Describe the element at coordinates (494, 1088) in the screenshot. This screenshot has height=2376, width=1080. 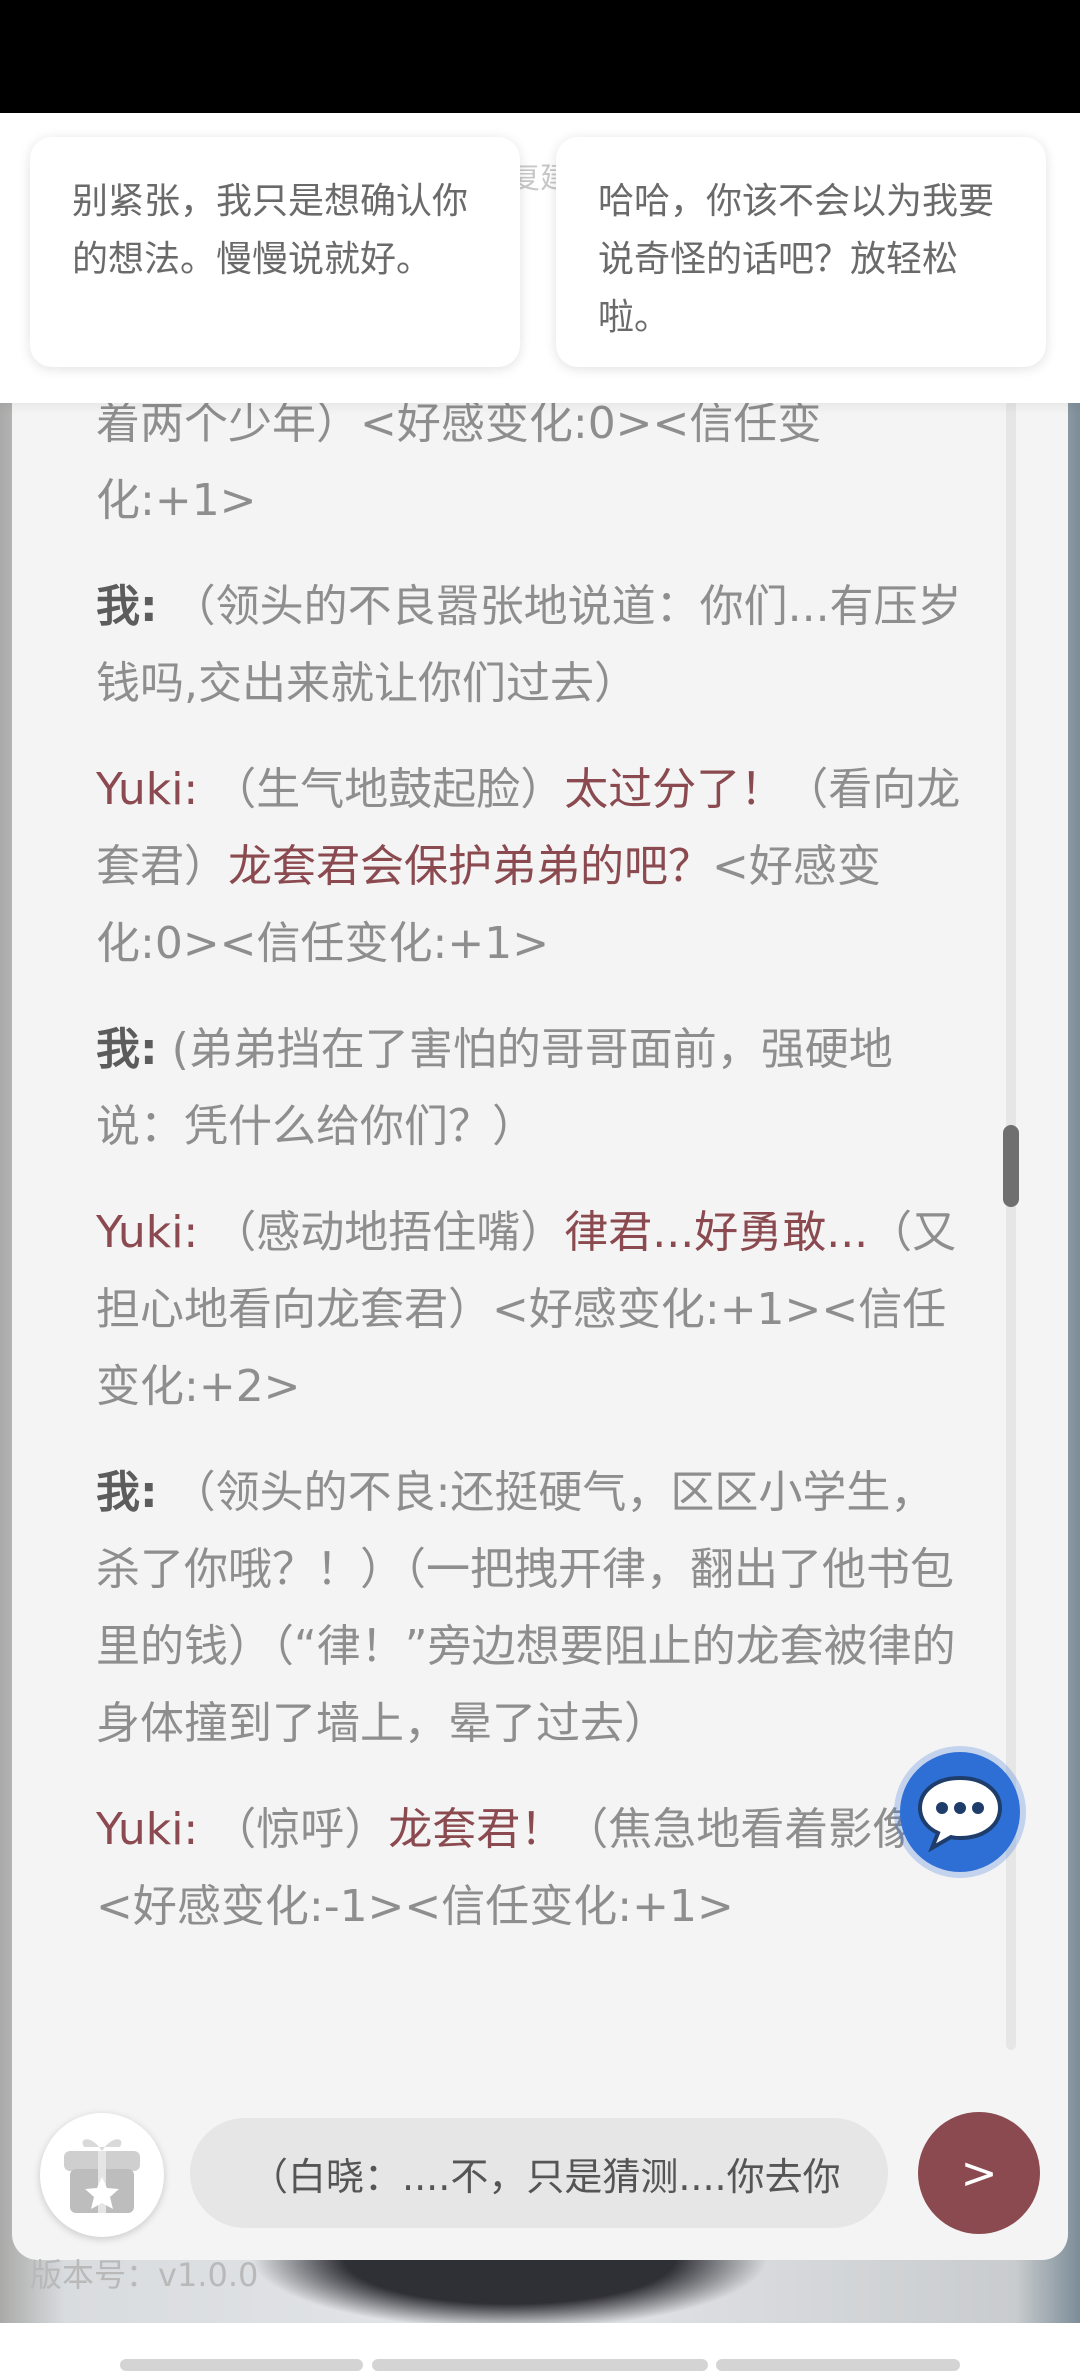
I see `message-text: (弟弟挡在了害怕的哥哥面前，强硬地说：凭什么给你们？）` at that location.